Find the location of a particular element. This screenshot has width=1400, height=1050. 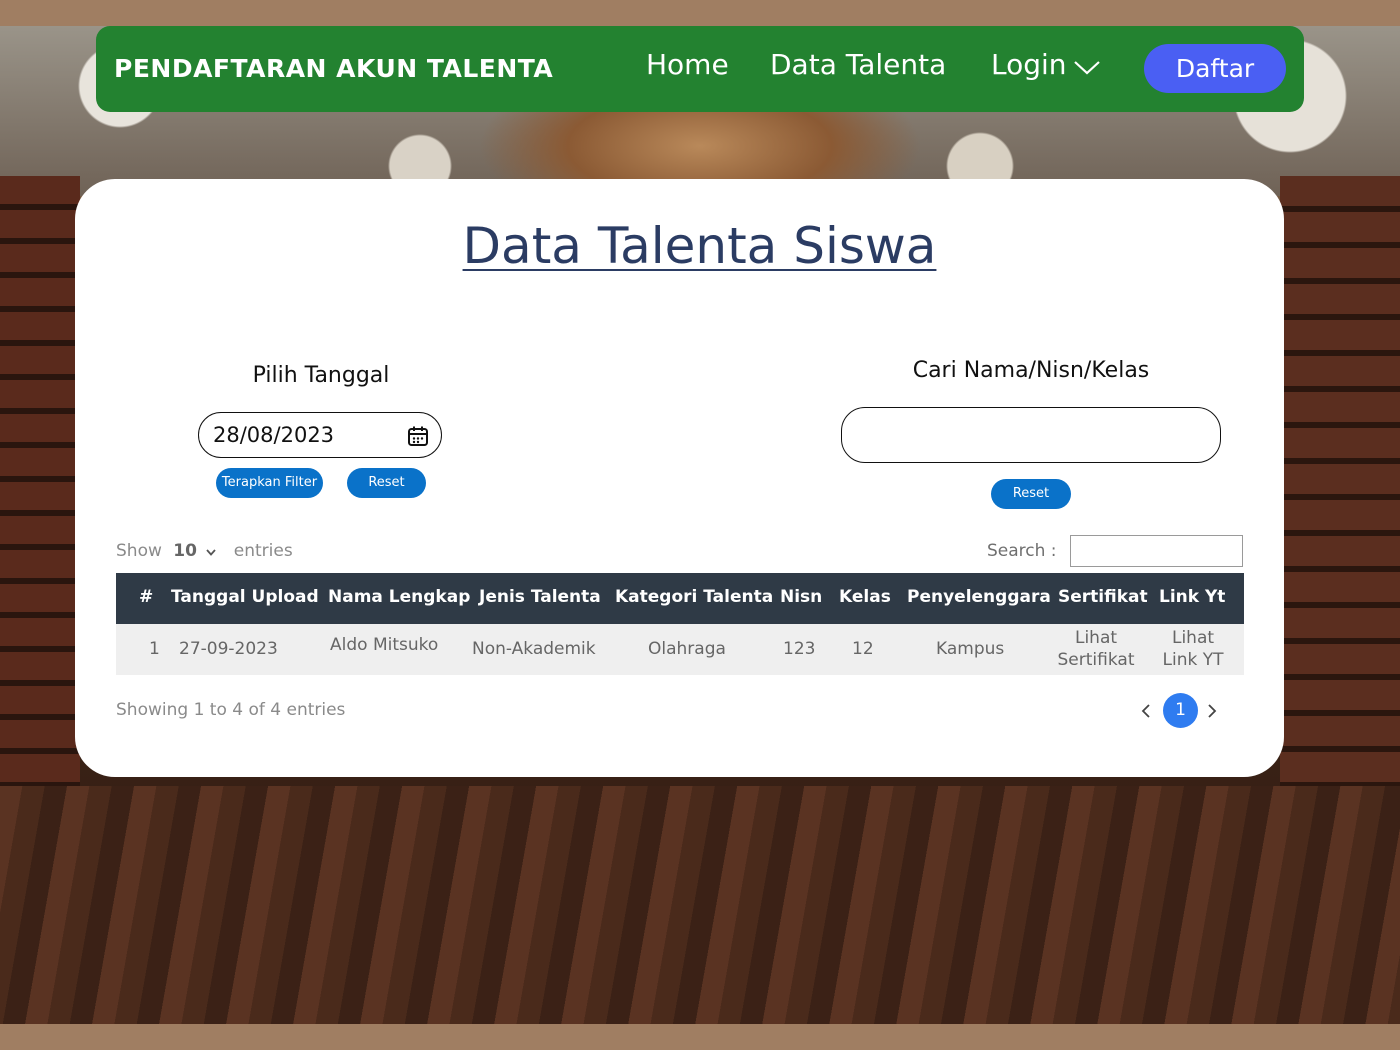

col-link-yt: Link Yt is located at coordinates (1192, 597).